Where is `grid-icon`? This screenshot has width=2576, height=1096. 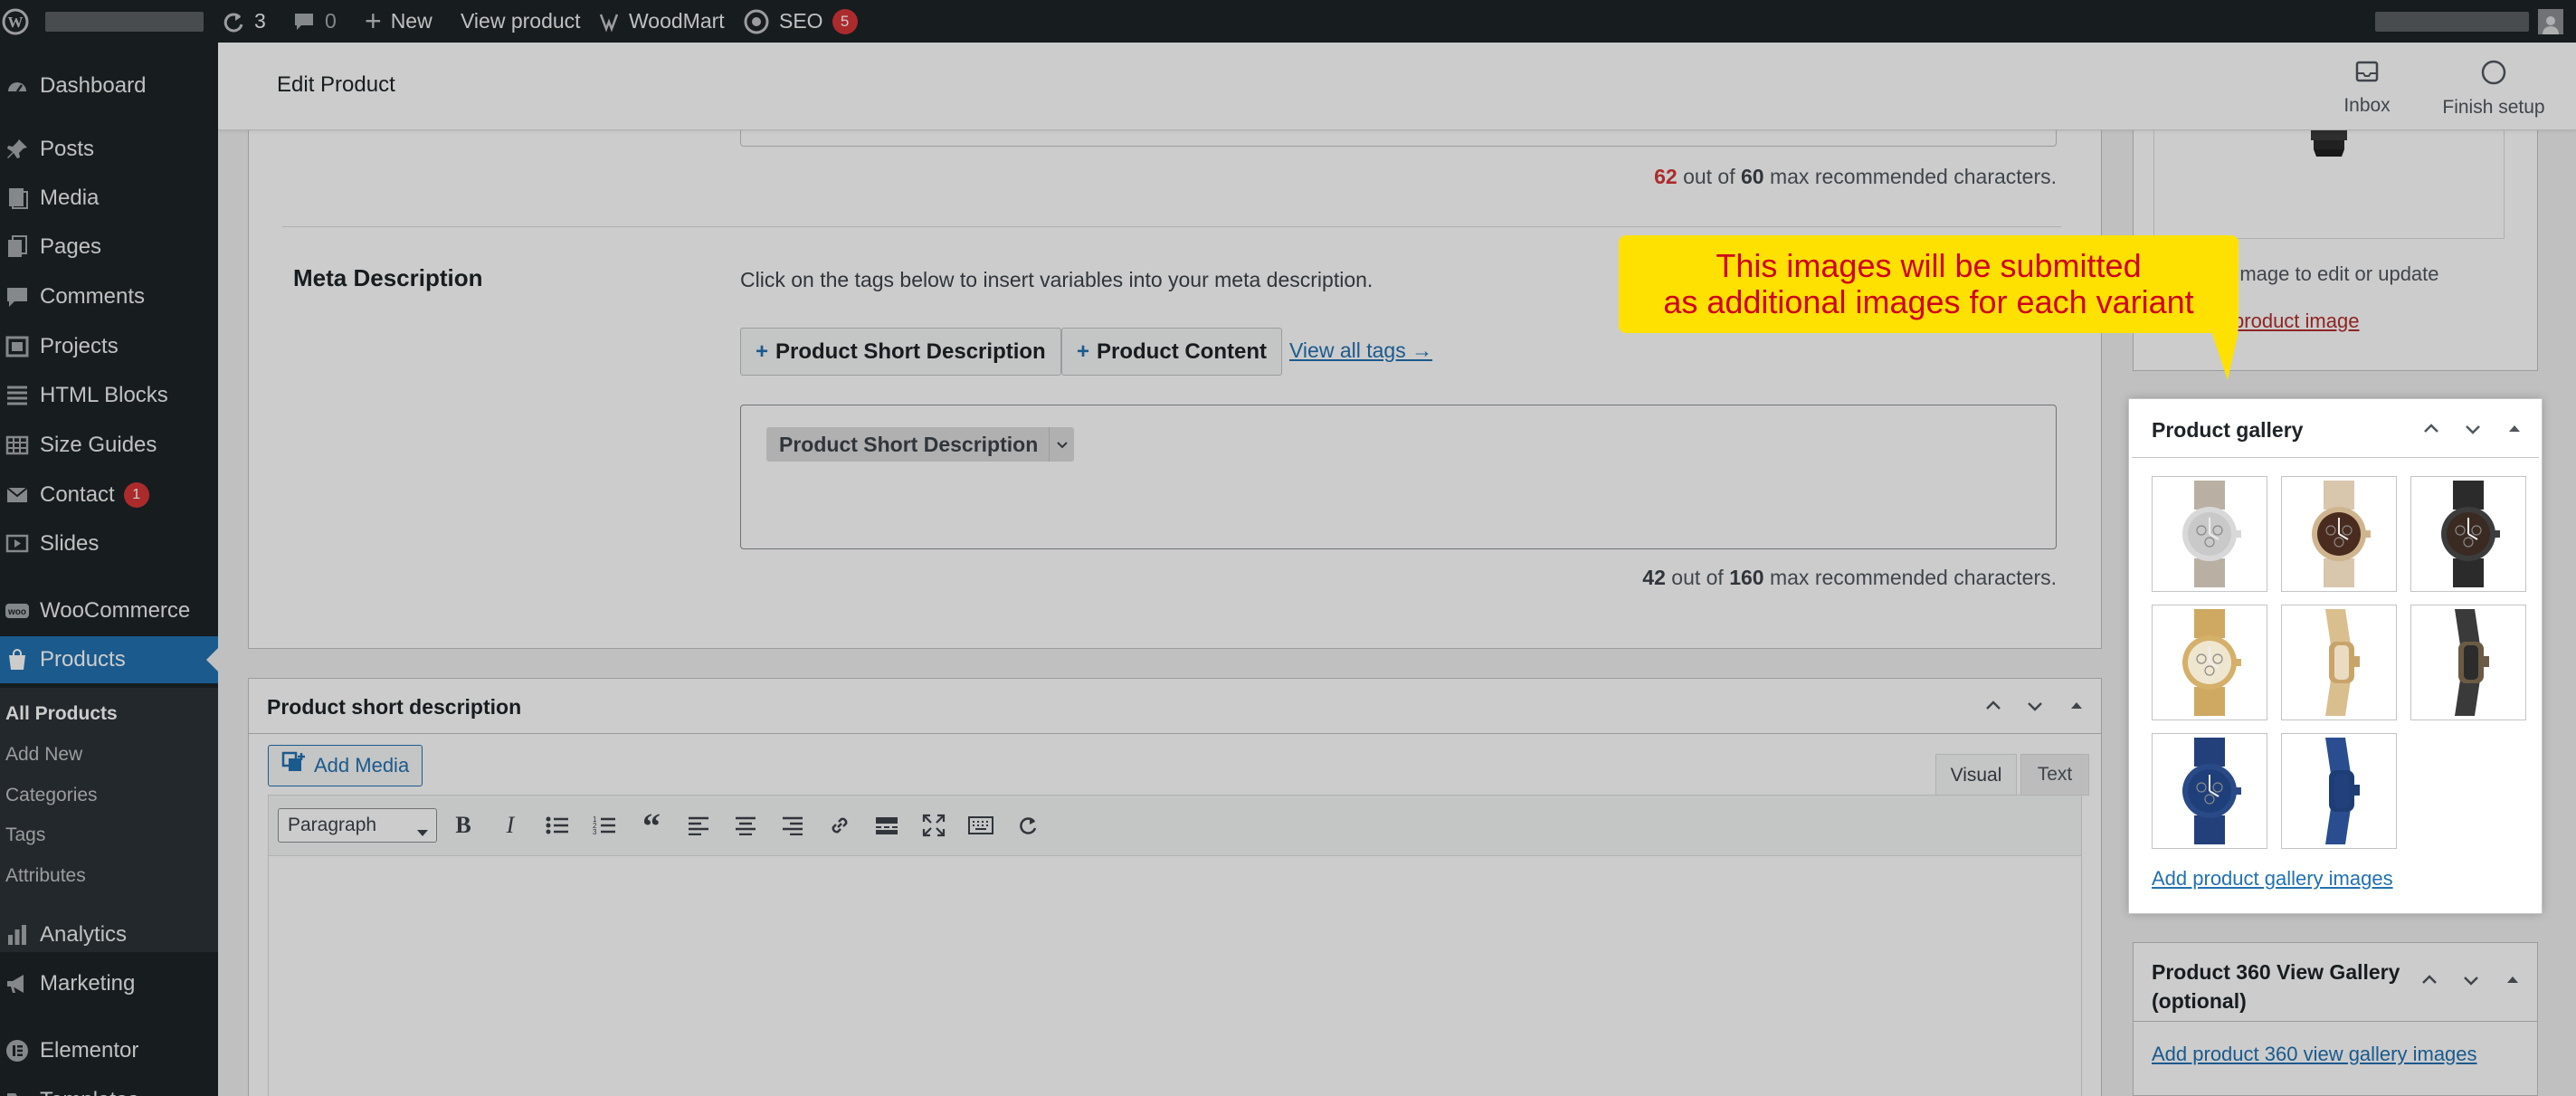 grid-icon is located at coordinates (17, 395).